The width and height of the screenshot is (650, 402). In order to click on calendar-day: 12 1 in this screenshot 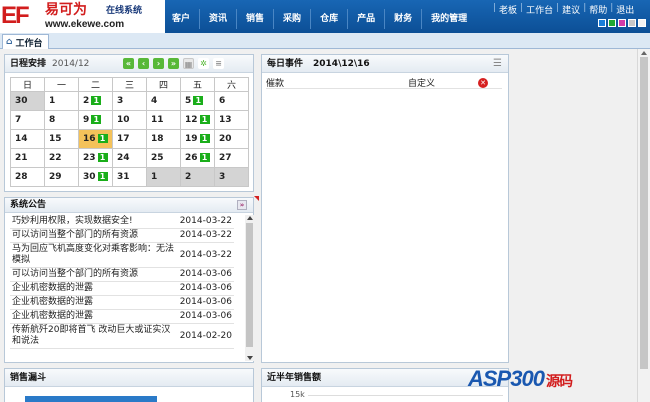, I will do `click(197, 120)`.